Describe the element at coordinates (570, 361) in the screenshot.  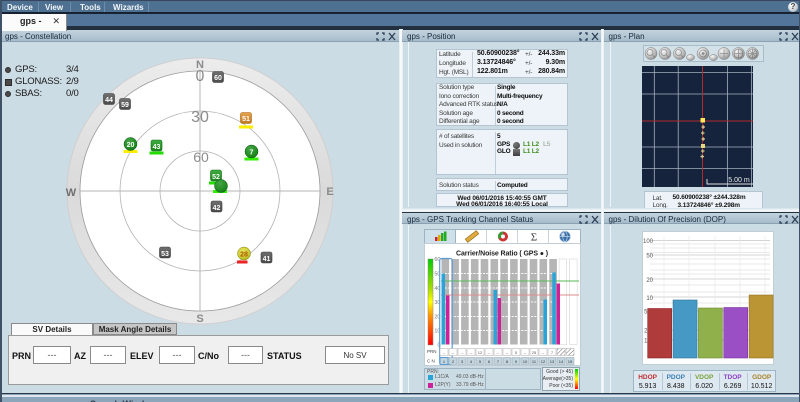
I see `svg-text: 15` at that location.